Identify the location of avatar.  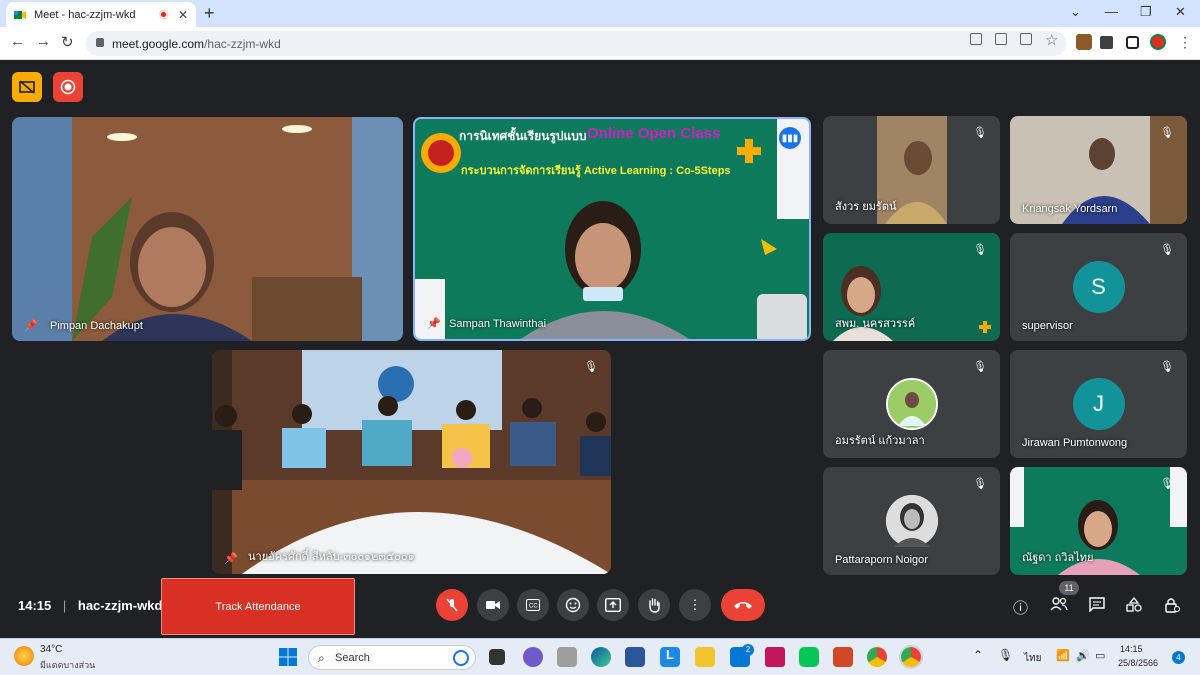
(911, 404).